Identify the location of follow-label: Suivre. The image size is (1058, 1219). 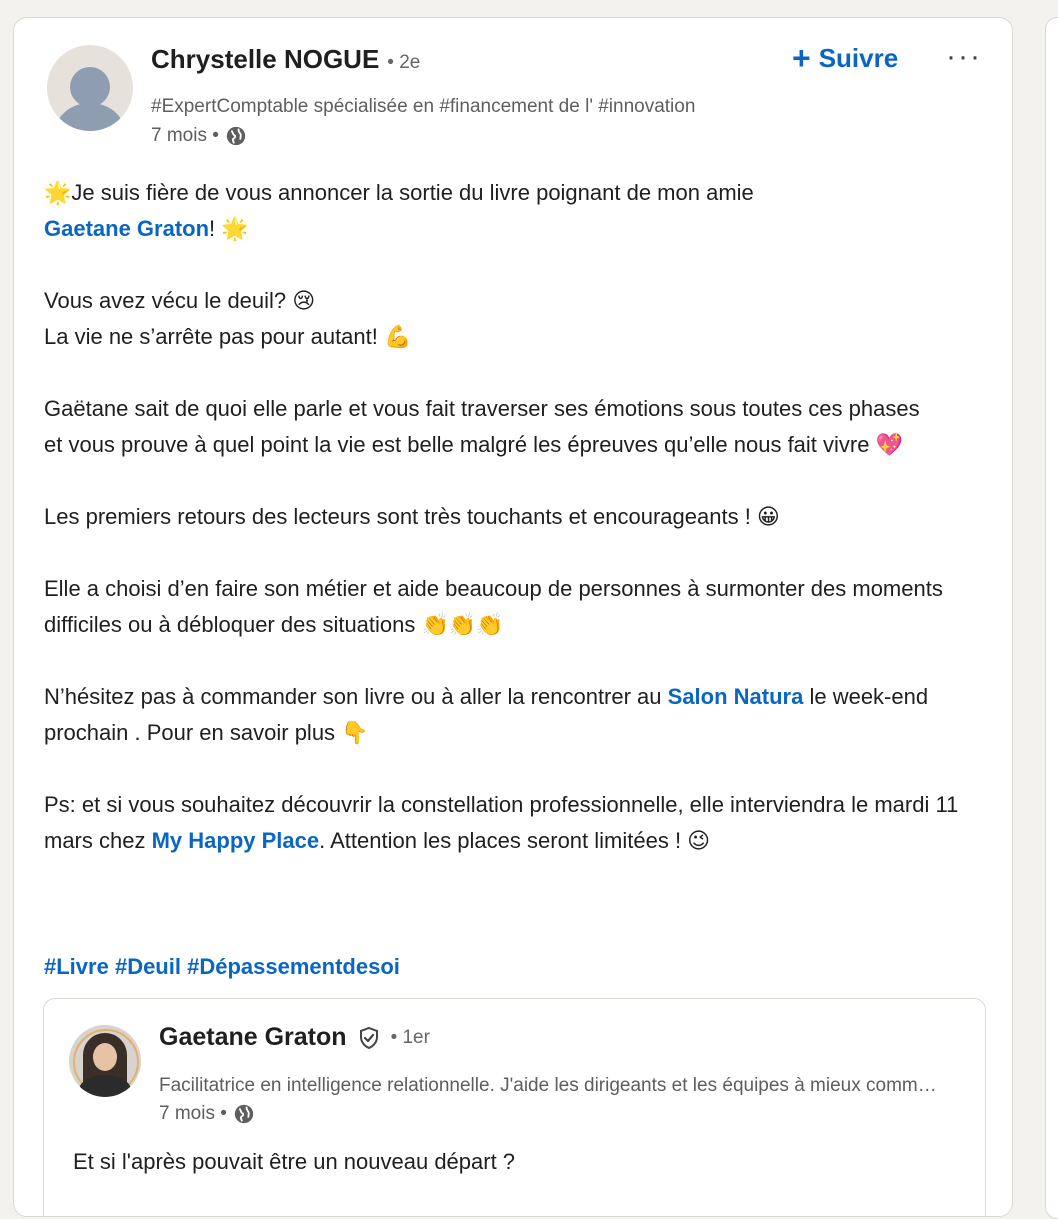
(858, 57).